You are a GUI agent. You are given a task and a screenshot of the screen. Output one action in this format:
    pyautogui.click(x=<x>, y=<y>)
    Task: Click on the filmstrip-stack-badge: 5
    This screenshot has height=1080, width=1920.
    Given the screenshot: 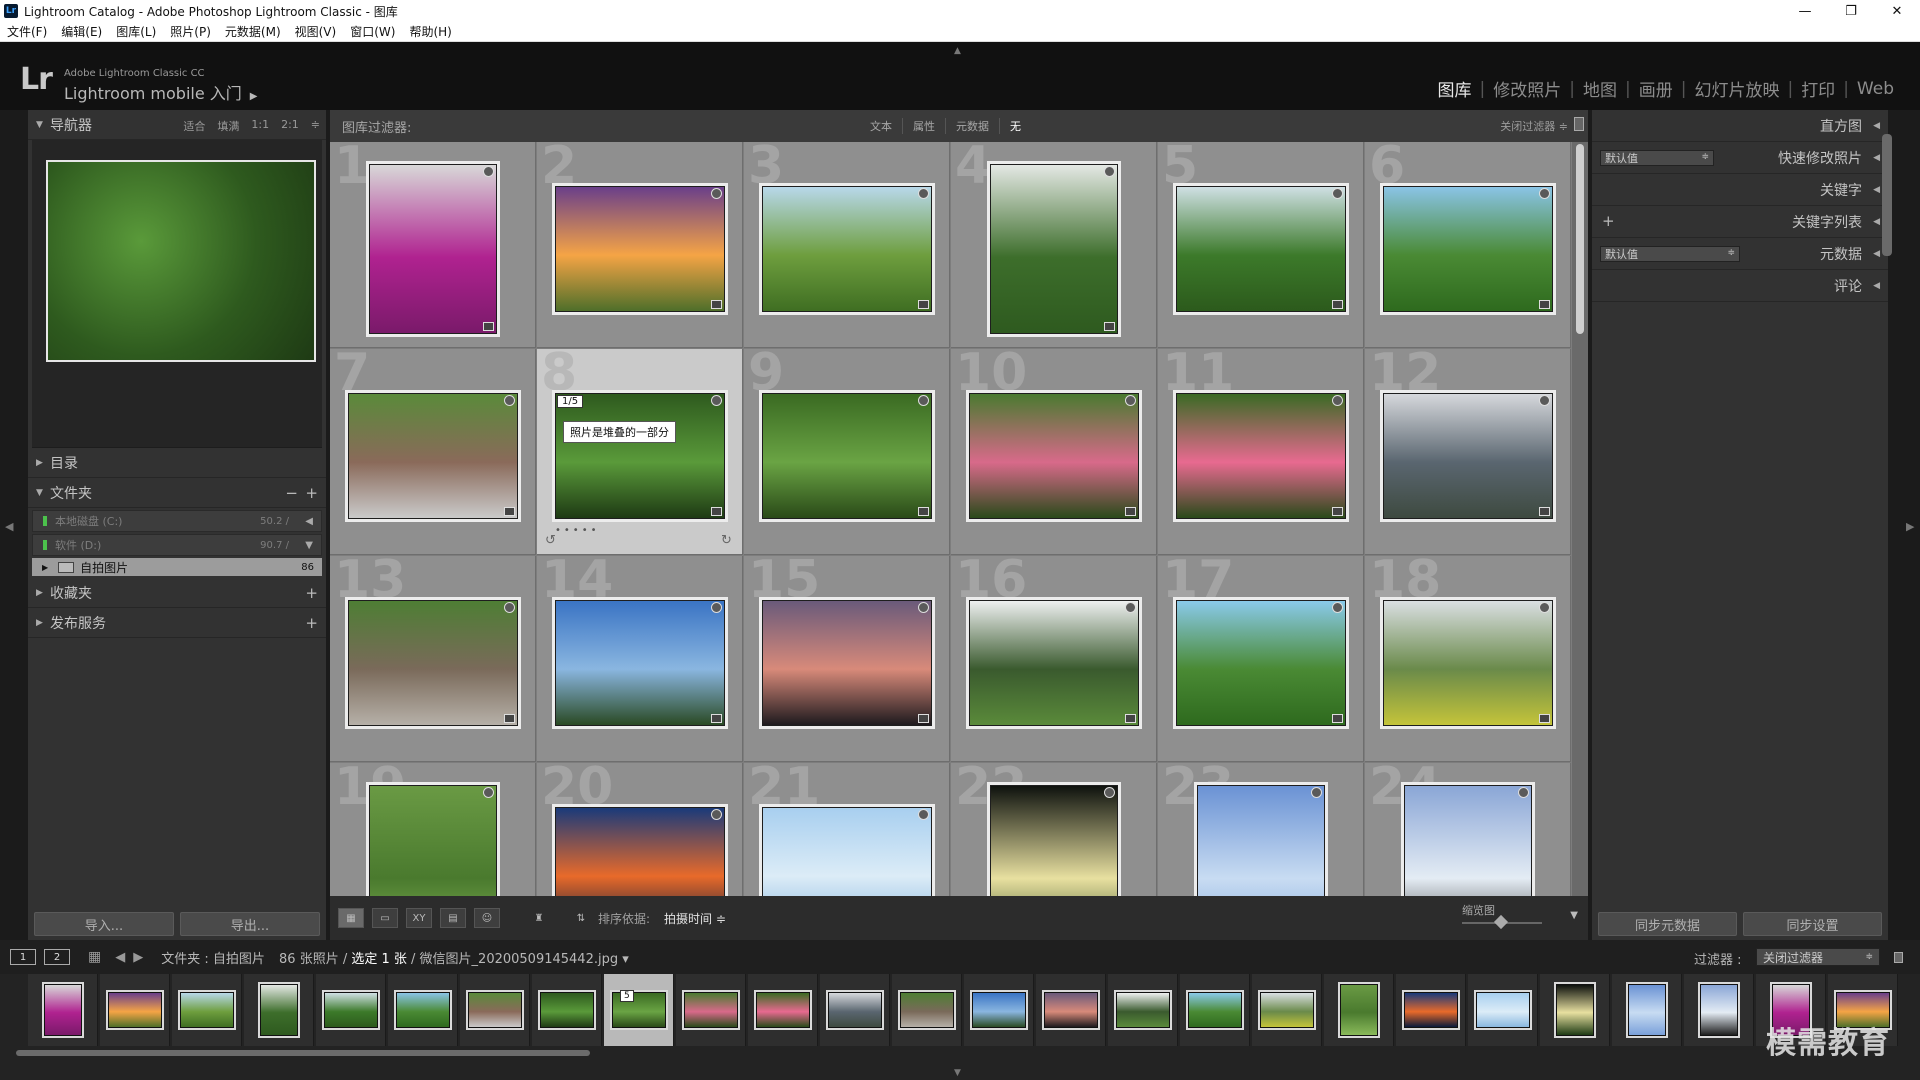 What is the action you would take?
    pyautogui.click(x=627, y=996)
    